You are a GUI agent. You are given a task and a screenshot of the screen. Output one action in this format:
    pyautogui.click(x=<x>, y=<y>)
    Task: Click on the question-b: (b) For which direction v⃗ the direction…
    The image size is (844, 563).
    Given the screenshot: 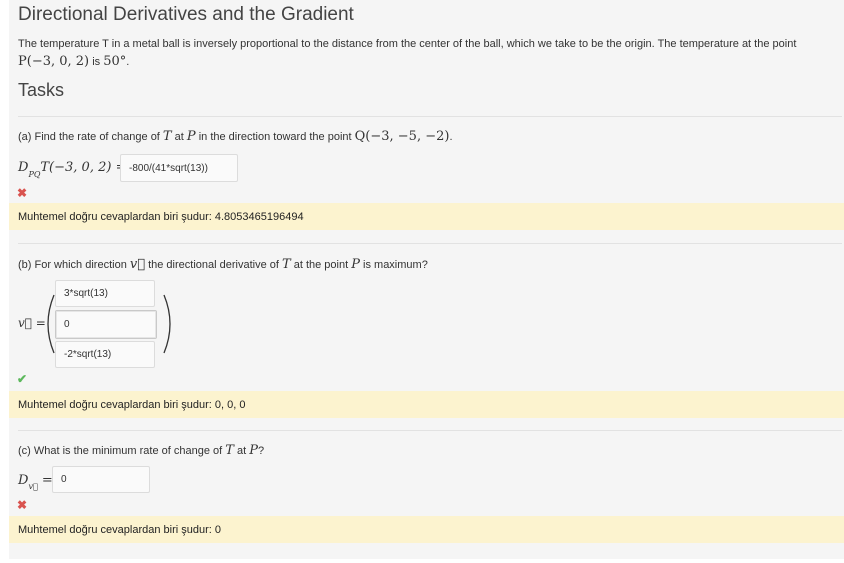 What is the action you would take?
    pyautogui.click(x=223, y=264)
    